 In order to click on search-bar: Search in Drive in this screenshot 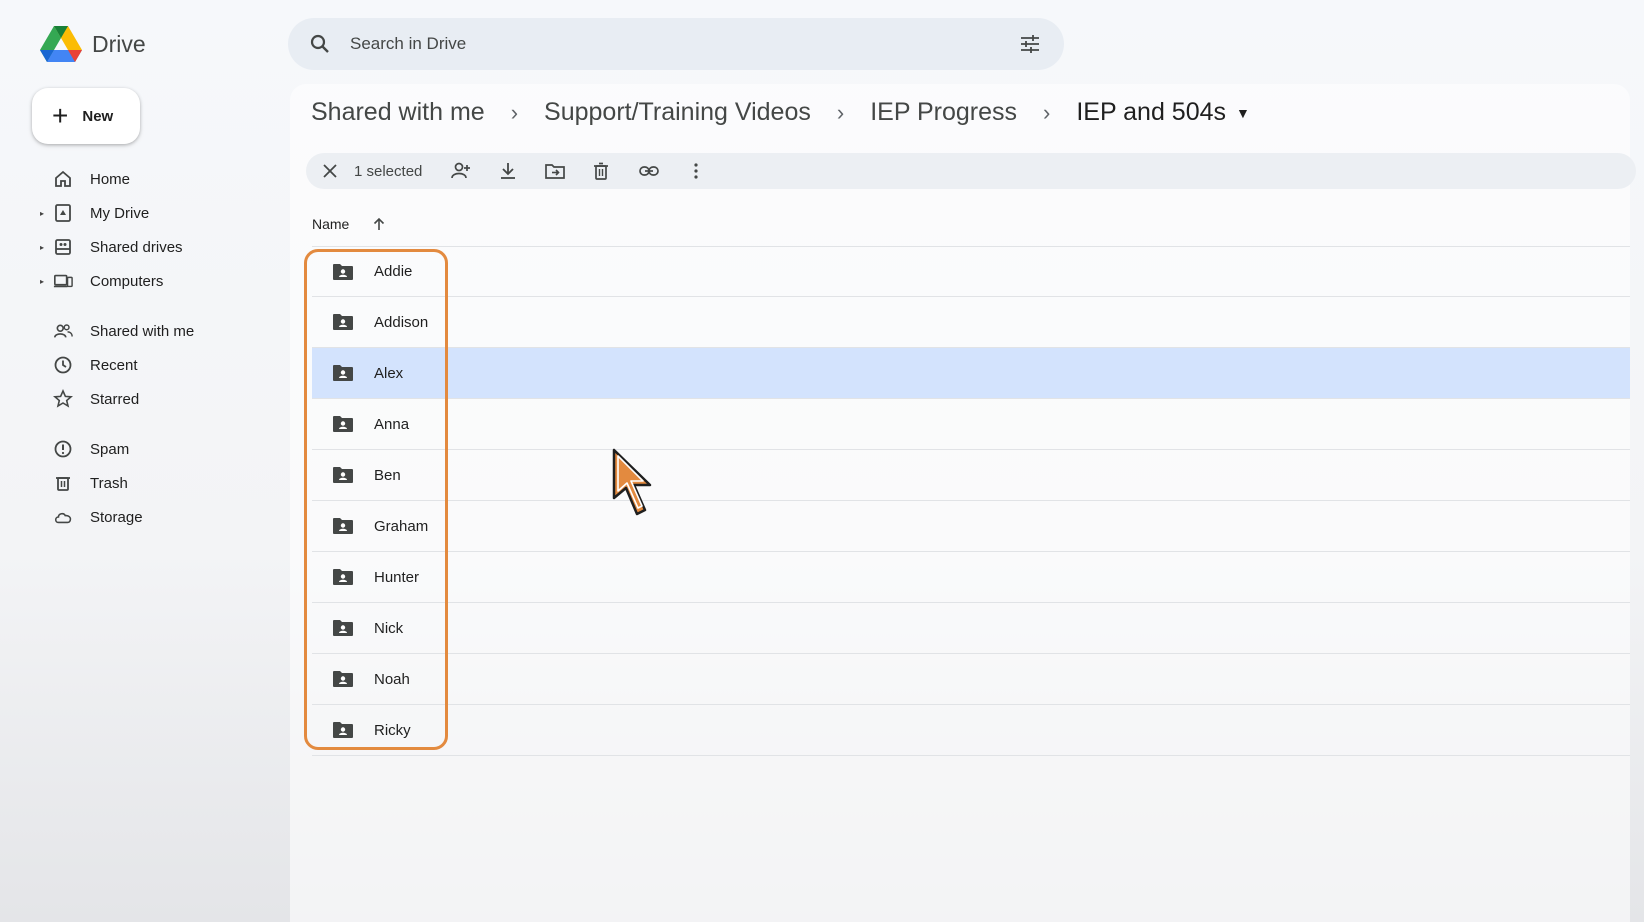, I will do `click(676, 44)`.